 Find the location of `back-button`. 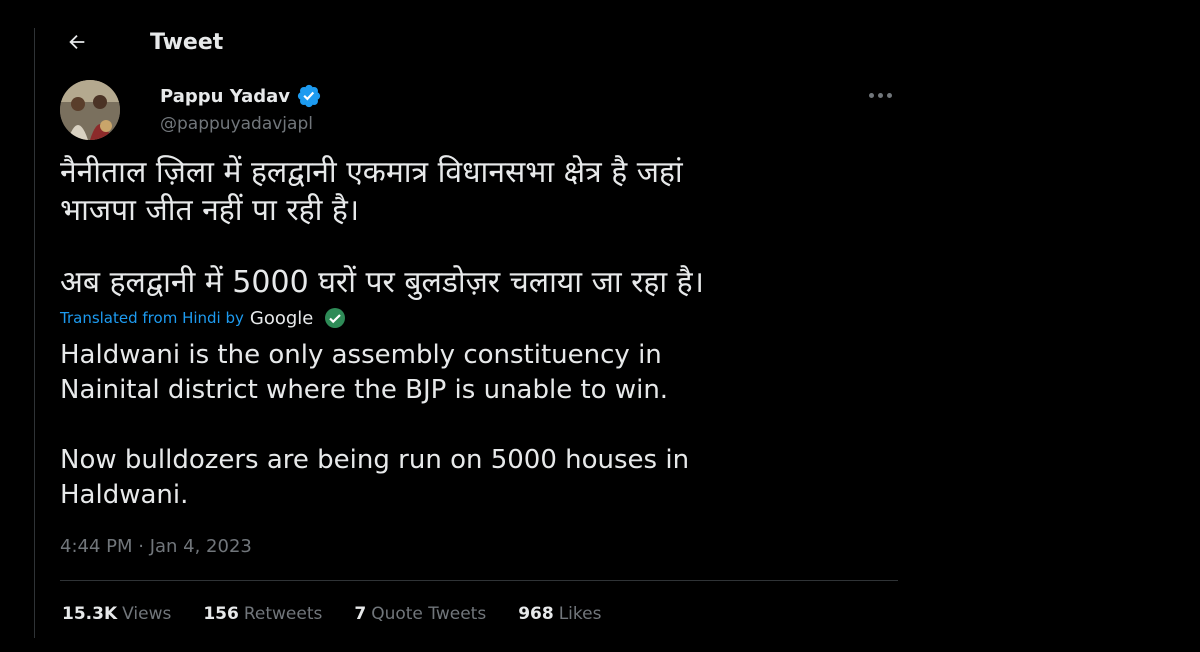

back-button is located at coordinates (77, 42).